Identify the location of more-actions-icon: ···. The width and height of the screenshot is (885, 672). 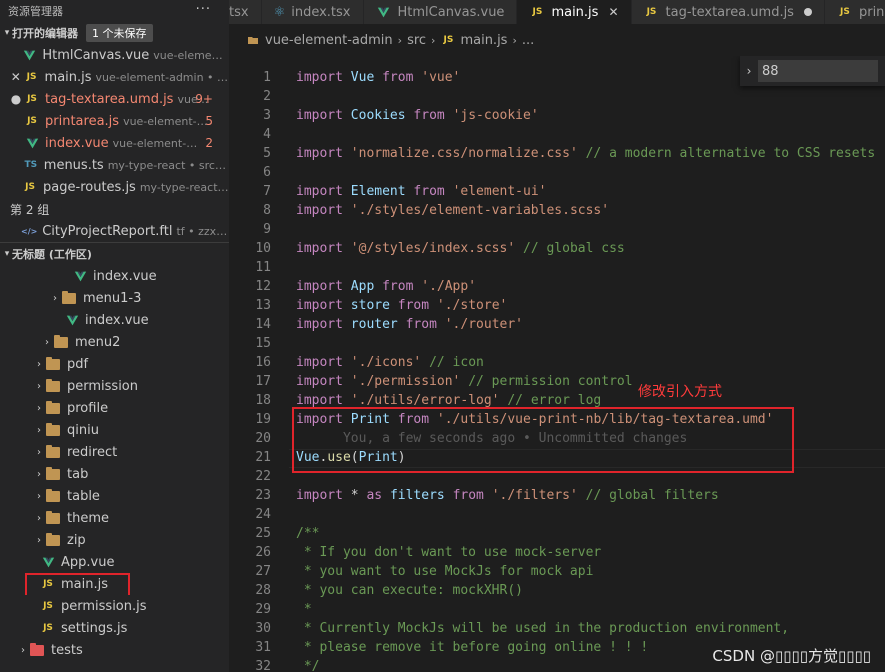
(203, 9).